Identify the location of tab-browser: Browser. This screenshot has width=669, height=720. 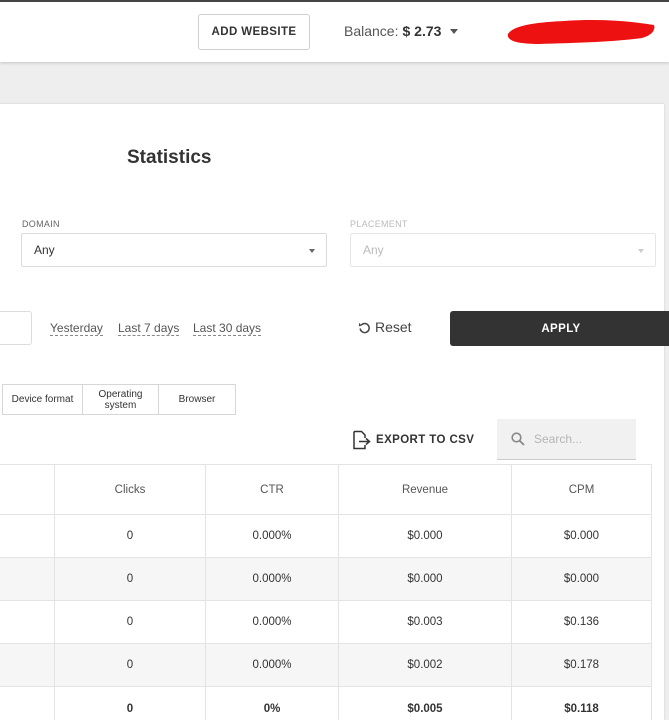
(197, 399).